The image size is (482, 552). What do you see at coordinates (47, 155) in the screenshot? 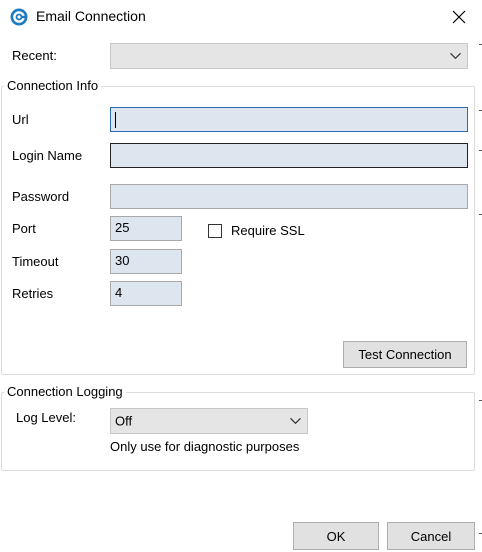
I see `login-name-label: Login Name` at bounding box center [47, 155].